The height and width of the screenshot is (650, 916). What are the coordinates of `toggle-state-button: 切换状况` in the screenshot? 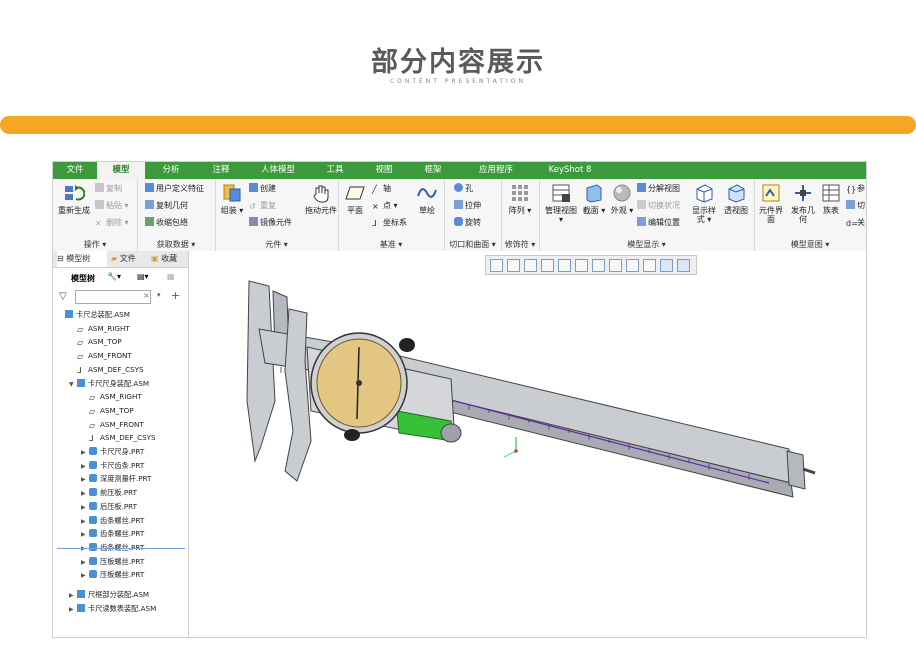 It's located at (658, 205).